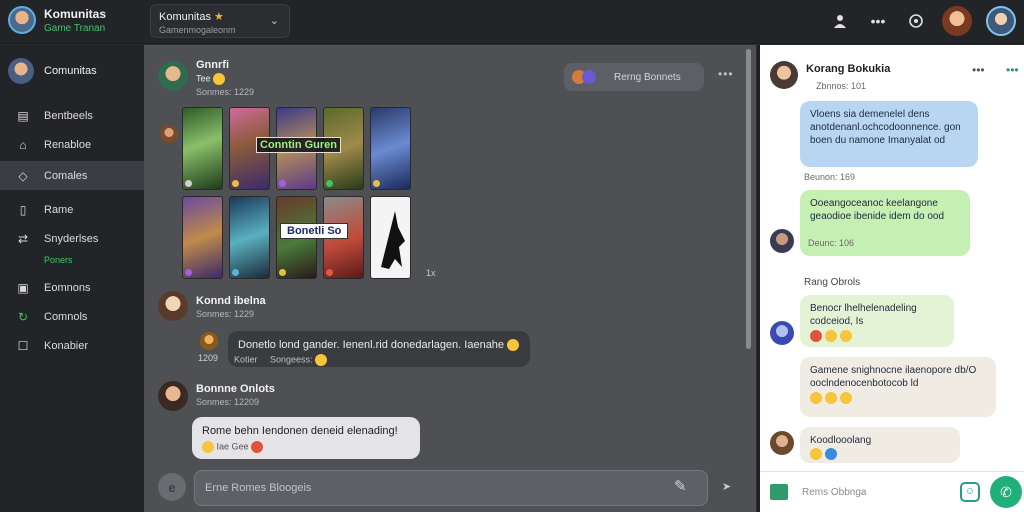 The image size is (1024, 512). I want to click on heart-icon, so click(257, 447).